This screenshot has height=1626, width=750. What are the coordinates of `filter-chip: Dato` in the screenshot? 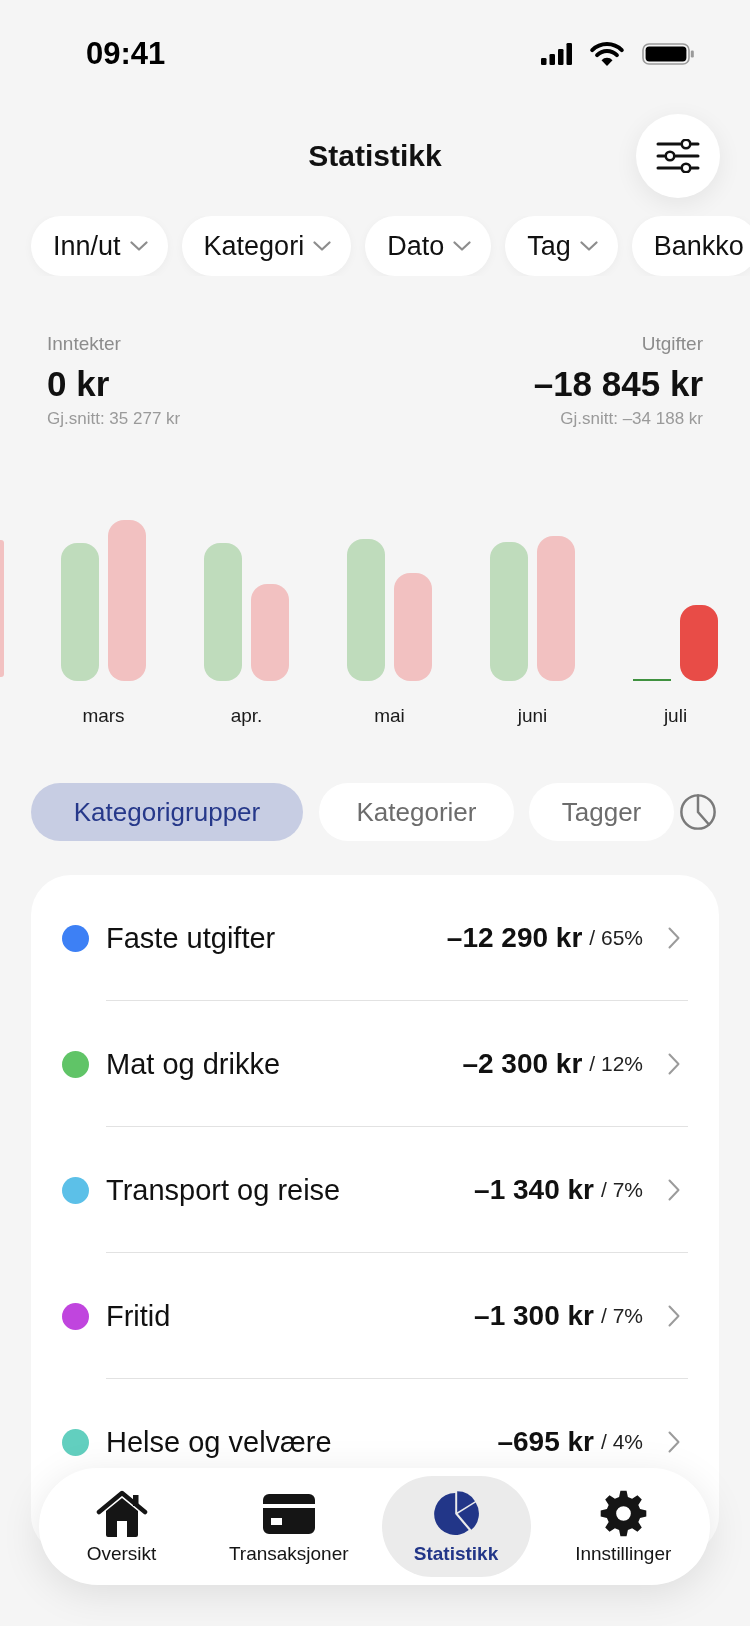 It's located at (428, 246).